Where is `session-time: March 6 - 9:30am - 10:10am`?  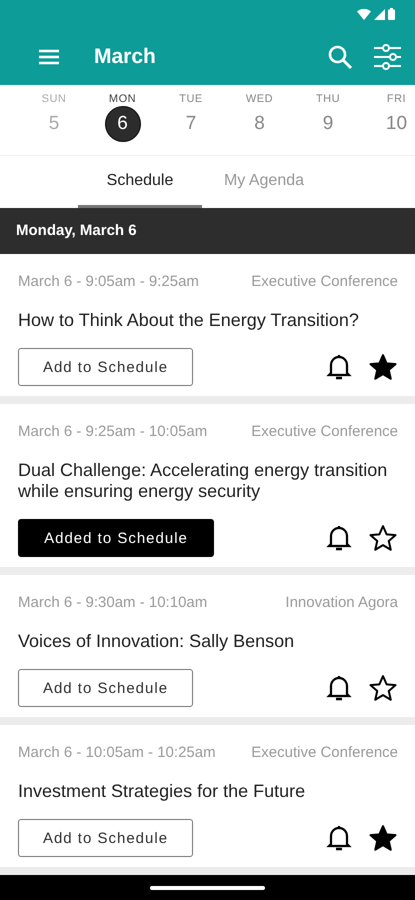
session-time: March 6 - 9:30am - 10:10am is located at coordinates (113, 603).